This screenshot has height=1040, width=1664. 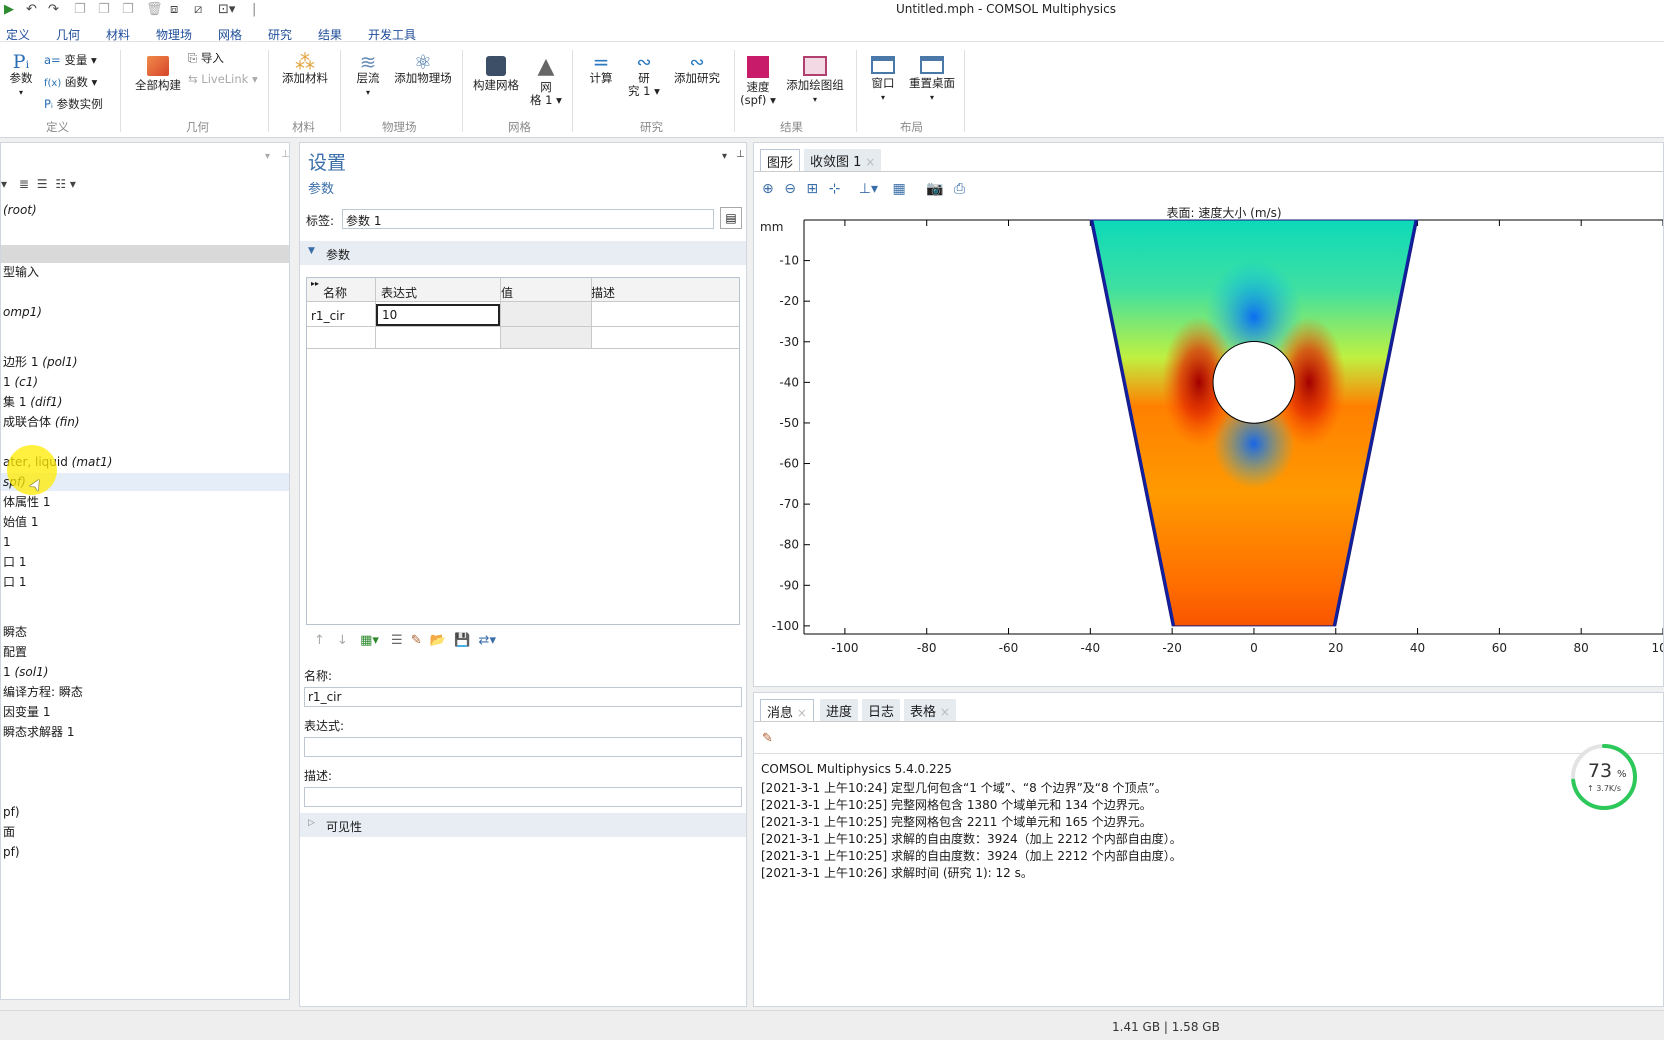 What do you see at coordinates (462, 640) in the screenshot?
I see `save-icon: 💾` at bounding box center [462, 640].